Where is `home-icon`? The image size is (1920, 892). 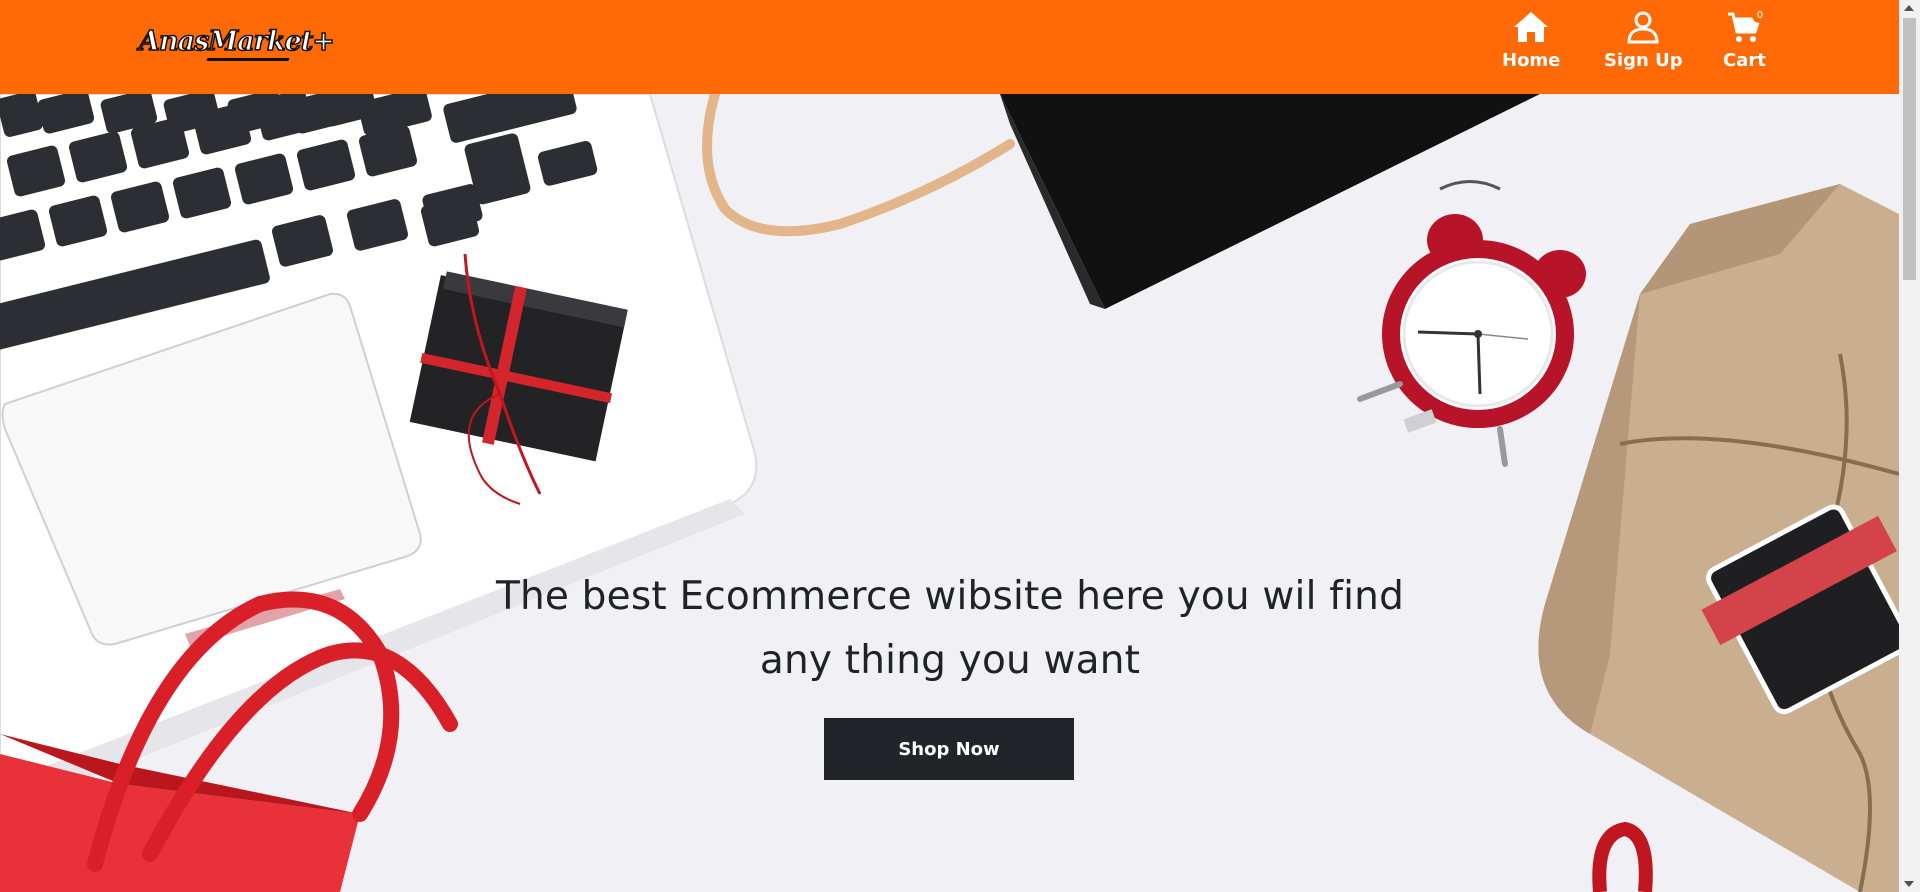
home-icon is located at coordinates (1531, 27).